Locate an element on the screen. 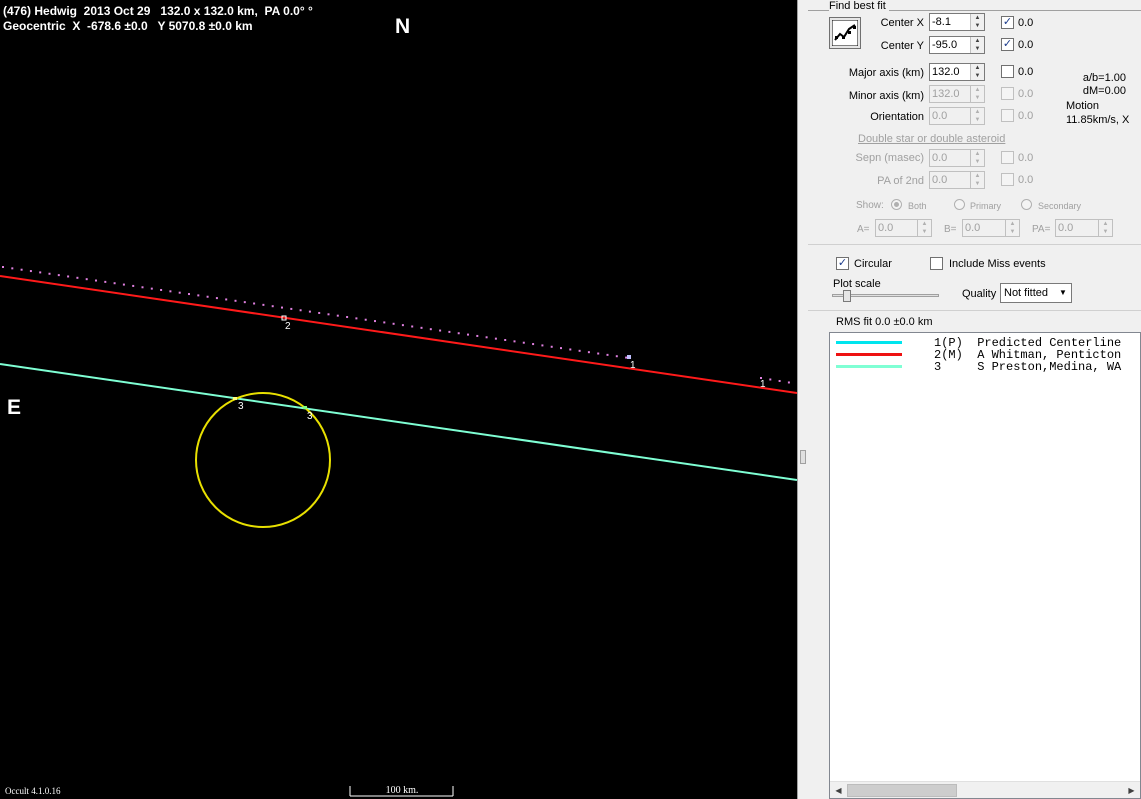  center-y-label: Center Y is located at coordinates (902, 46).